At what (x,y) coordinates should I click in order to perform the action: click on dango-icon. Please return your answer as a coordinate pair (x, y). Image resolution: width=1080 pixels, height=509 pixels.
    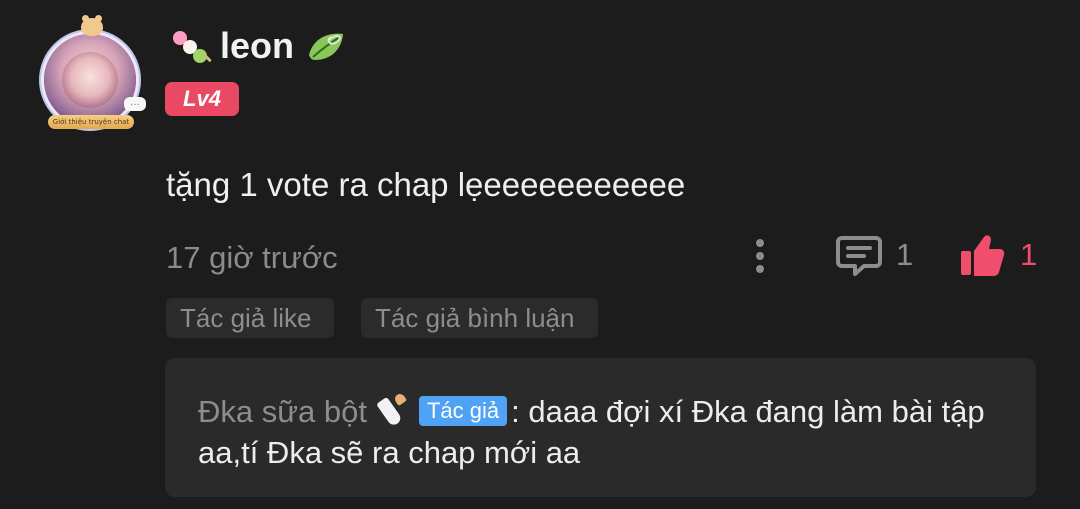
    Looking at the image, I should click on (190, 46).